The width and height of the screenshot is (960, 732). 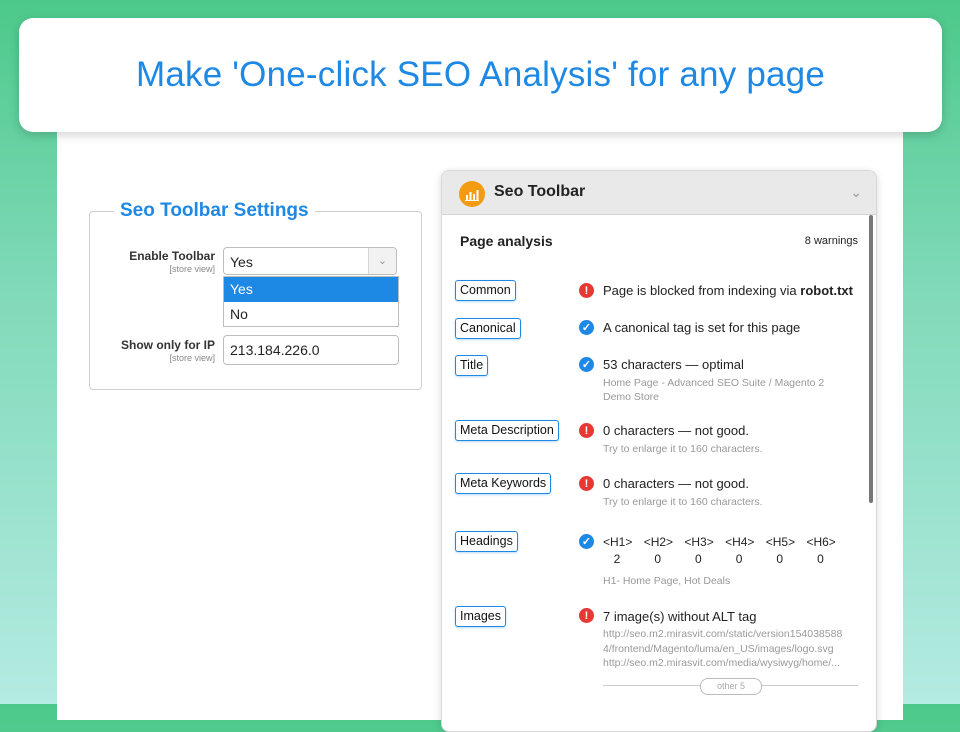 What do you see at coordinates (472, 194) in the screenshot?
I see `bar-chart-icon` at bounding box center [472, 194].